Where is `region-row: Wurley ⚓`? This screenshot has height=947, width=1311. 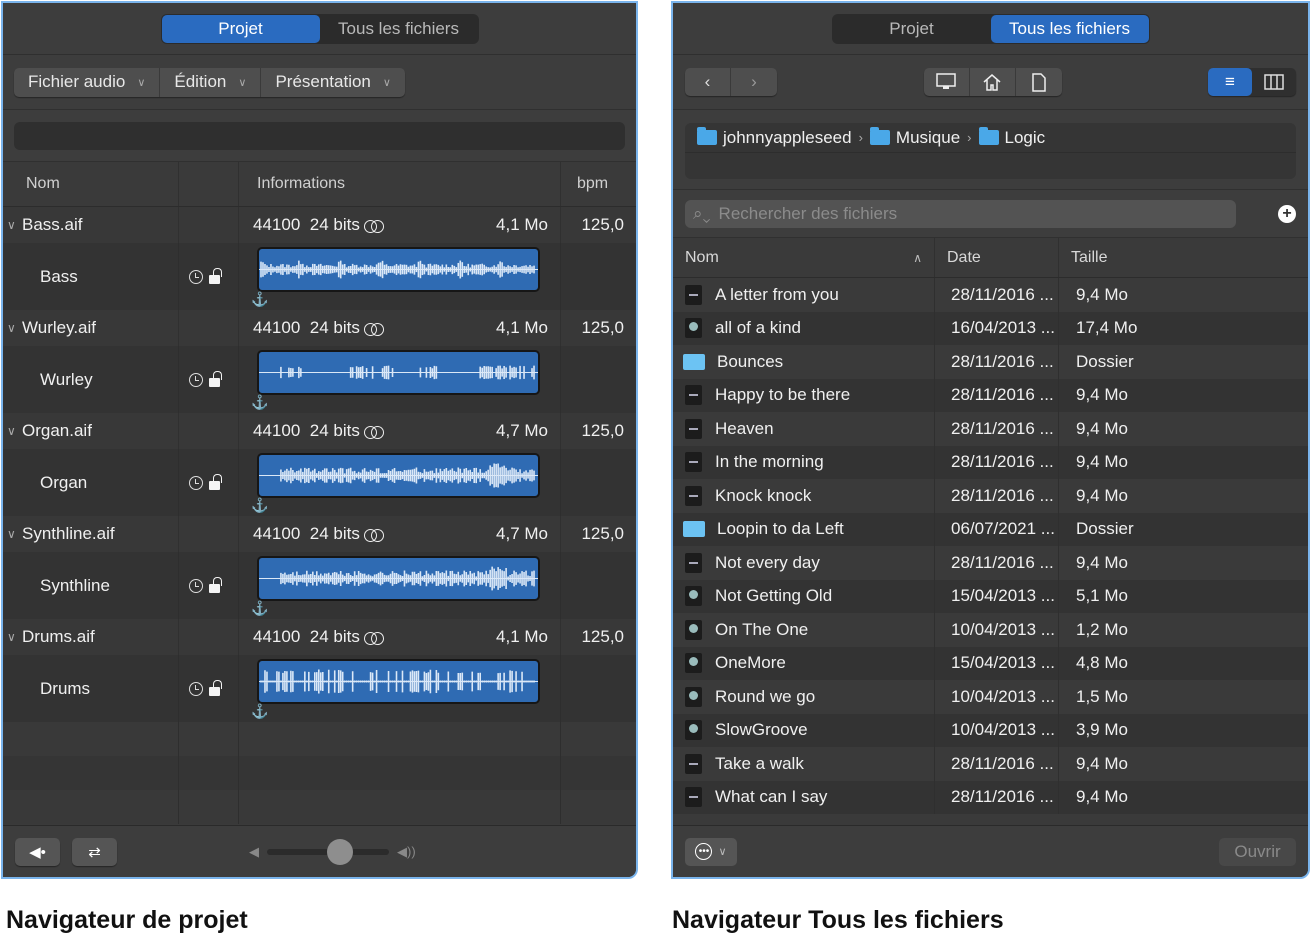 region-row: Wurley ⚓ is located at coordinates (319, 379).